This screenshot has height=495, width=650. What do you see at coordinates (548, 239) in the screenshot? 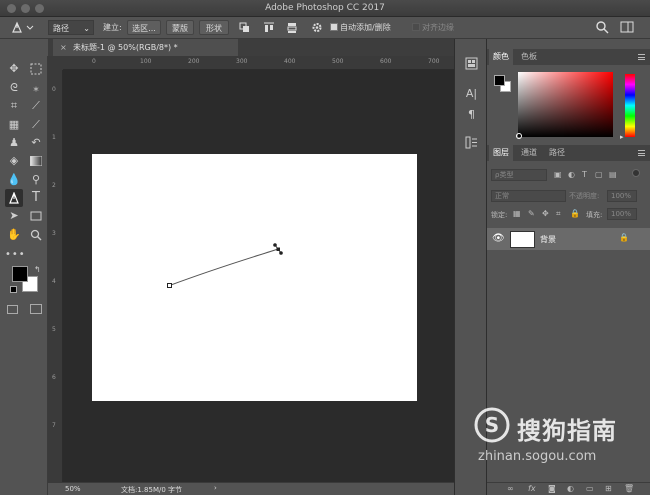
I see `layer-name: 背景` at bounding box center [548, 239].